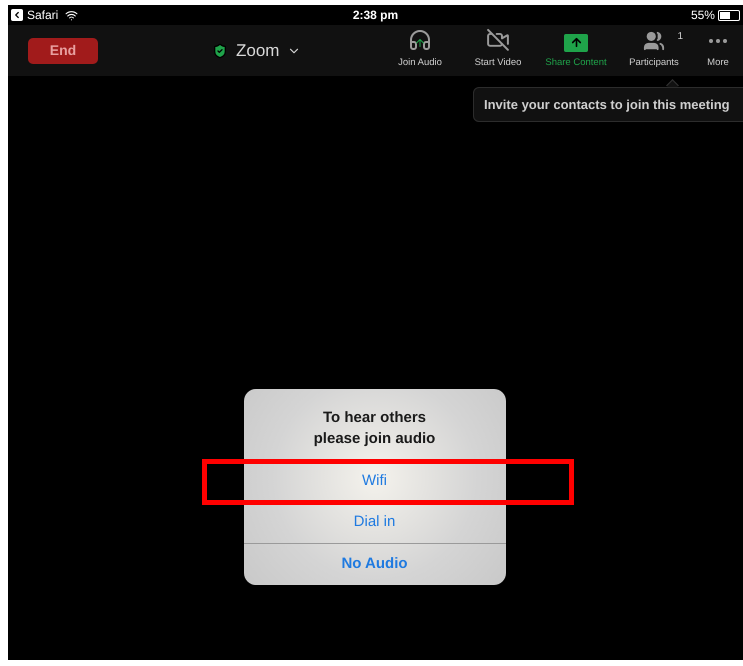 The height and width of the screenshot is (666, 743). What do you see at coordinates (729, 15) in the screenshot?
I see `battery-icon` at bounding box center [729, 15].